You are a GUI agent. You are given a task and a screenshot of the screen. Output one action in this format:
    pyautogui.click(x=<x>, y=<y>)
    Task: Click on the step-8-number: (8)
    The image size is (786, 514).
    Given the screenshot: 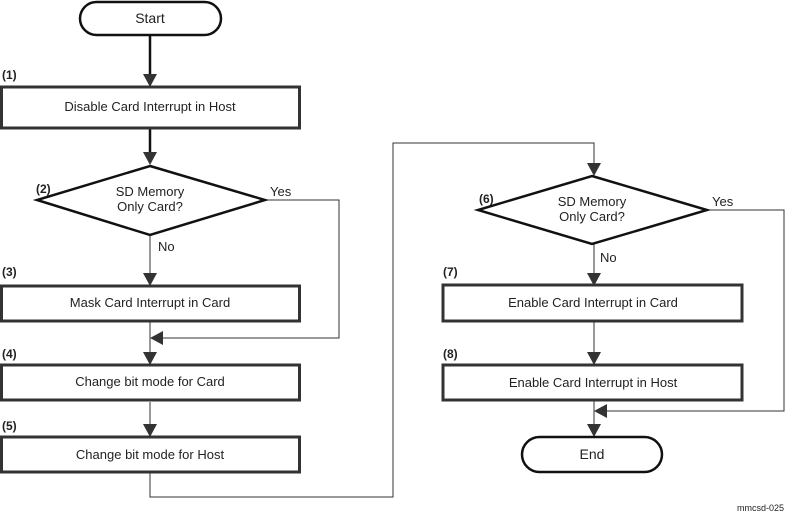 What is the action you would take?
    pyautogui.click(x=450, y=354)
    